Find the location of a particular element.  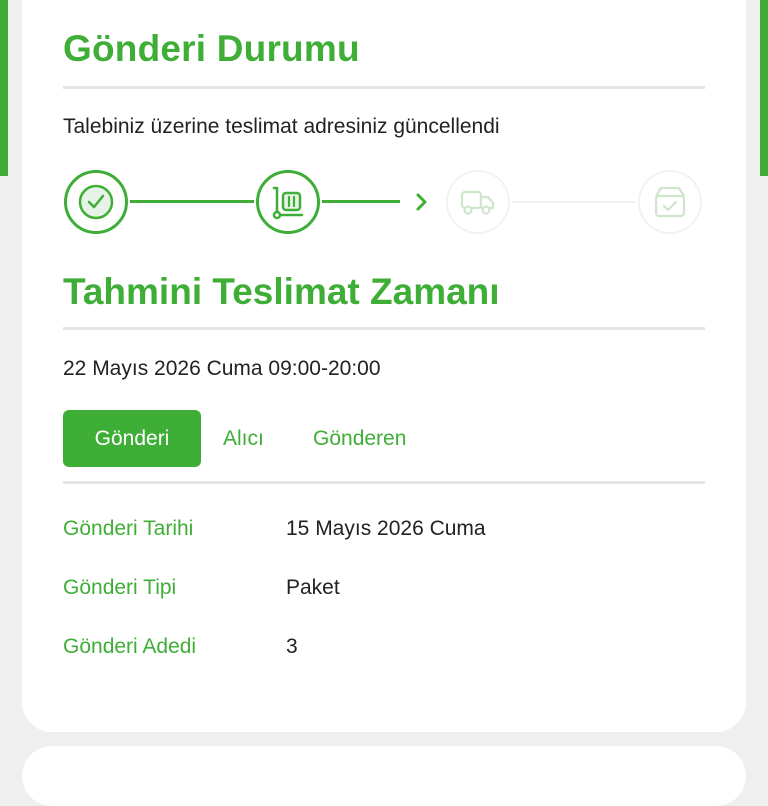

check-circle-icon is located at coordinates (96, 202).